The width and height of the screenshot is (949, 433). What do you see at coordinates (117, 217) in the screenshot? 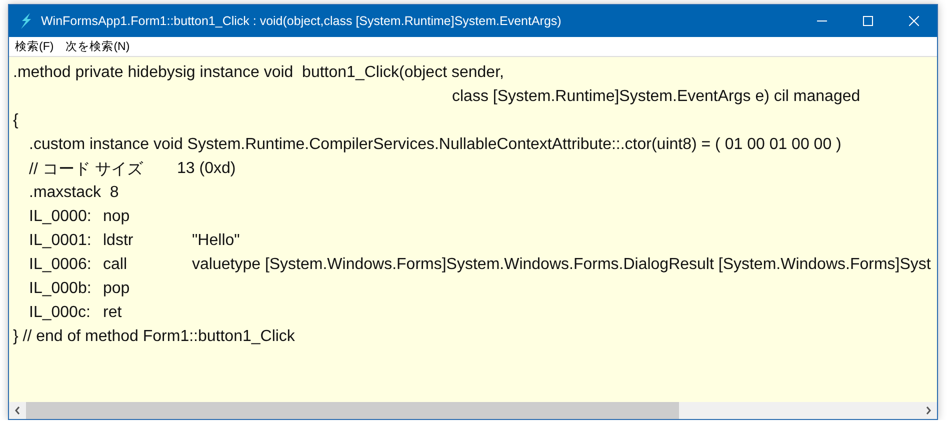
I see `instruction-opcode: nop` at bounding box center [117, 217].